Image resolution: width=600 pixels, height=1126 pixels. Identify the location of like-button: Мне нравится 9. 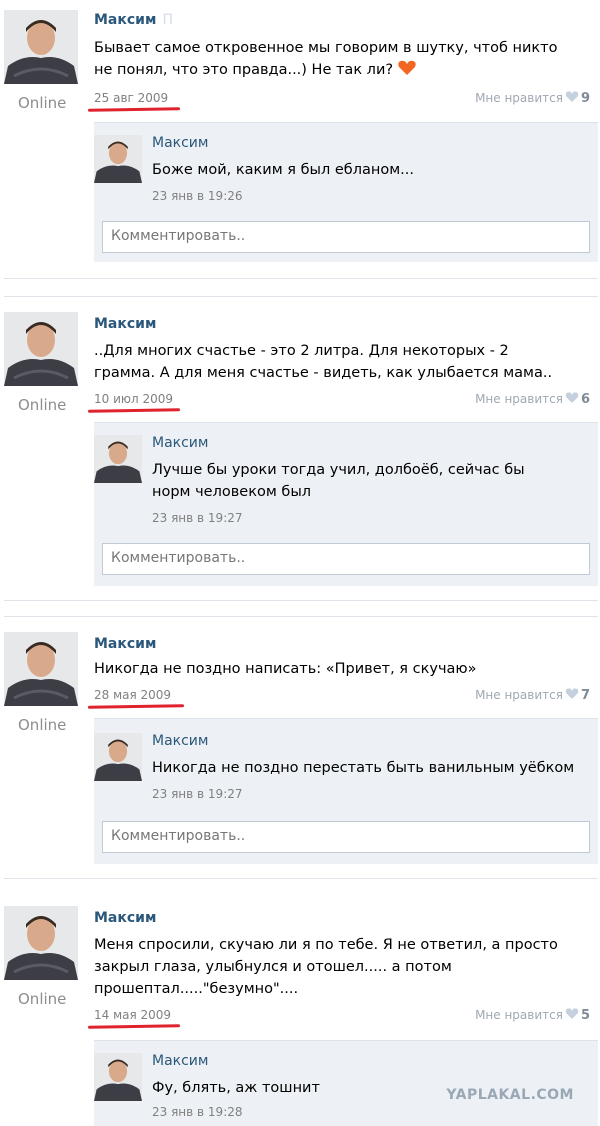
(532, 98).